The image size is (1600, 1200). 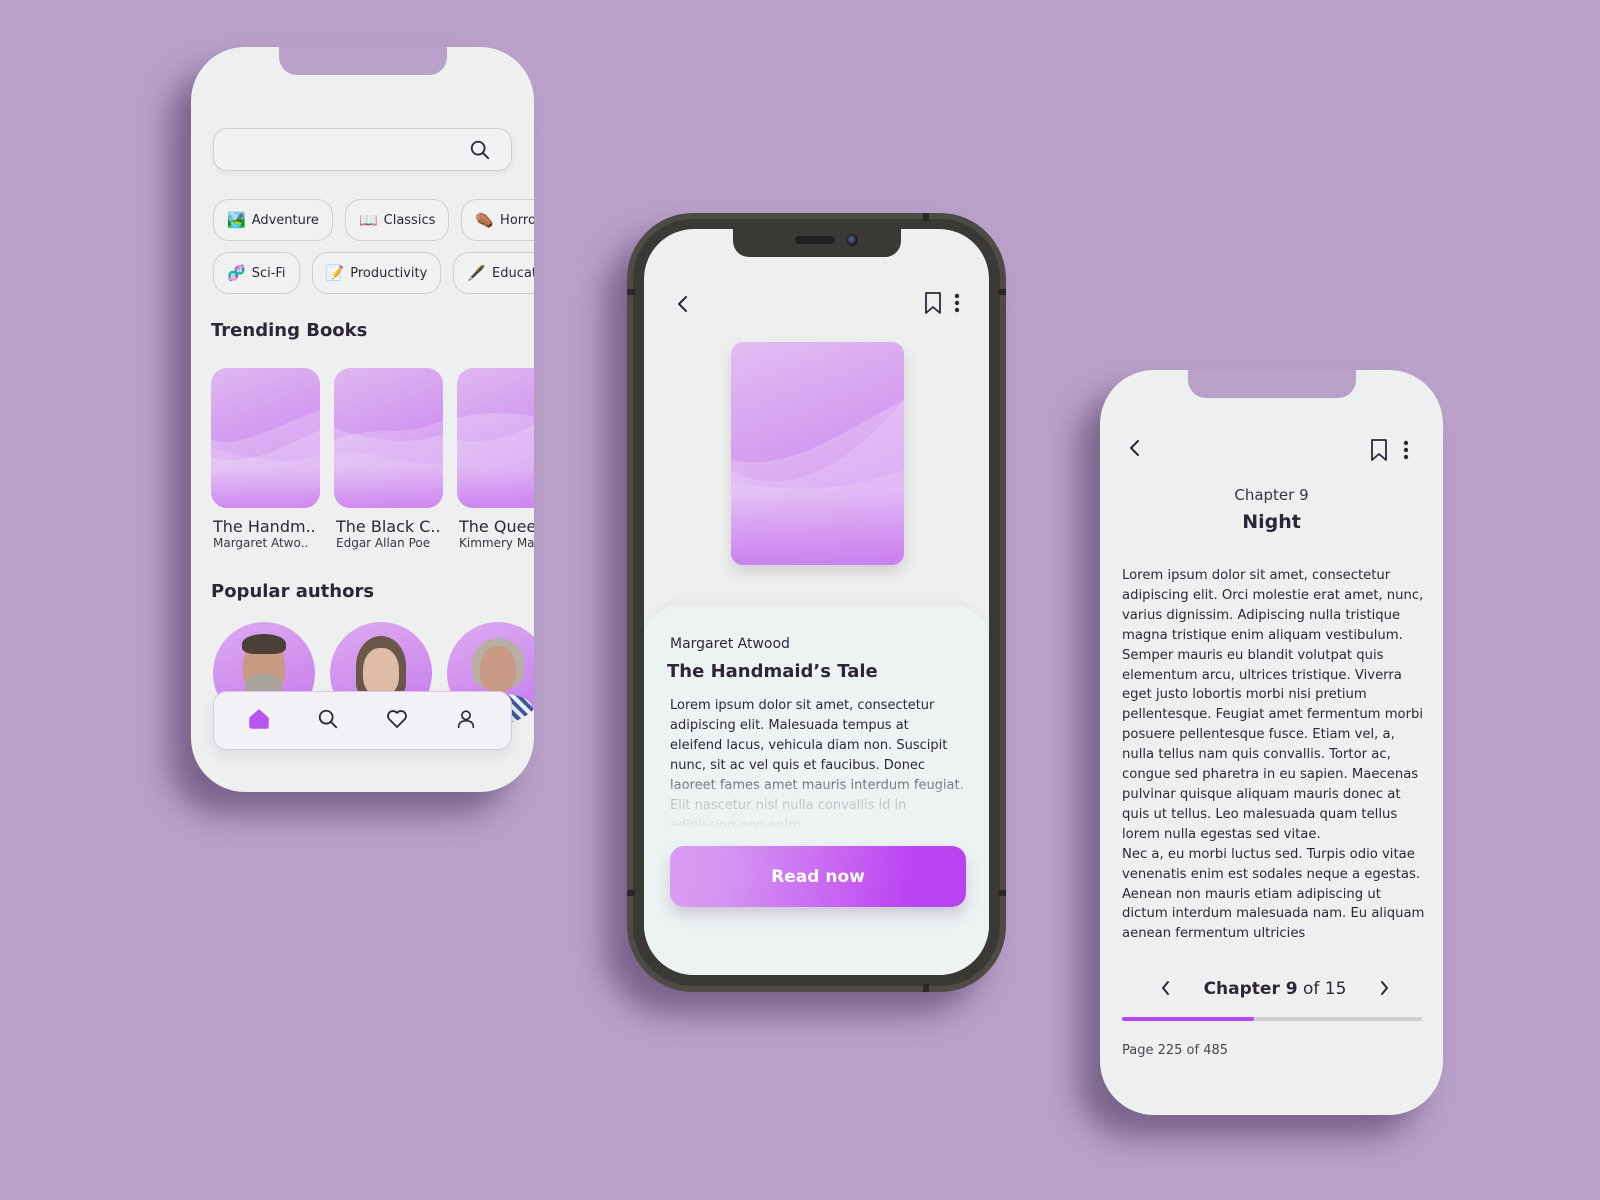 I want to click on search-bar, so click(x=362, y=149).